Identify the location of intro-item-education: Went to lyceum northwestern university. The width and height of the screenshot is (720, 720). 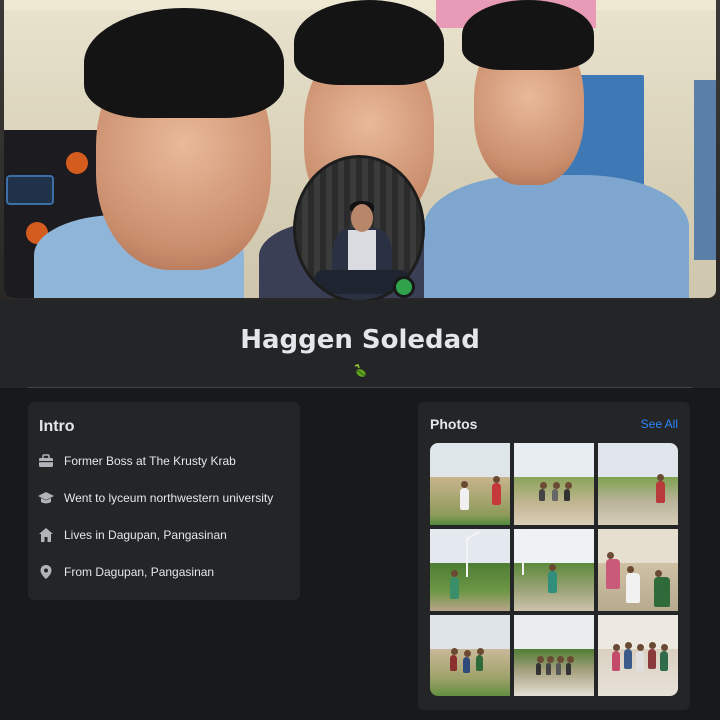
(155, 498).